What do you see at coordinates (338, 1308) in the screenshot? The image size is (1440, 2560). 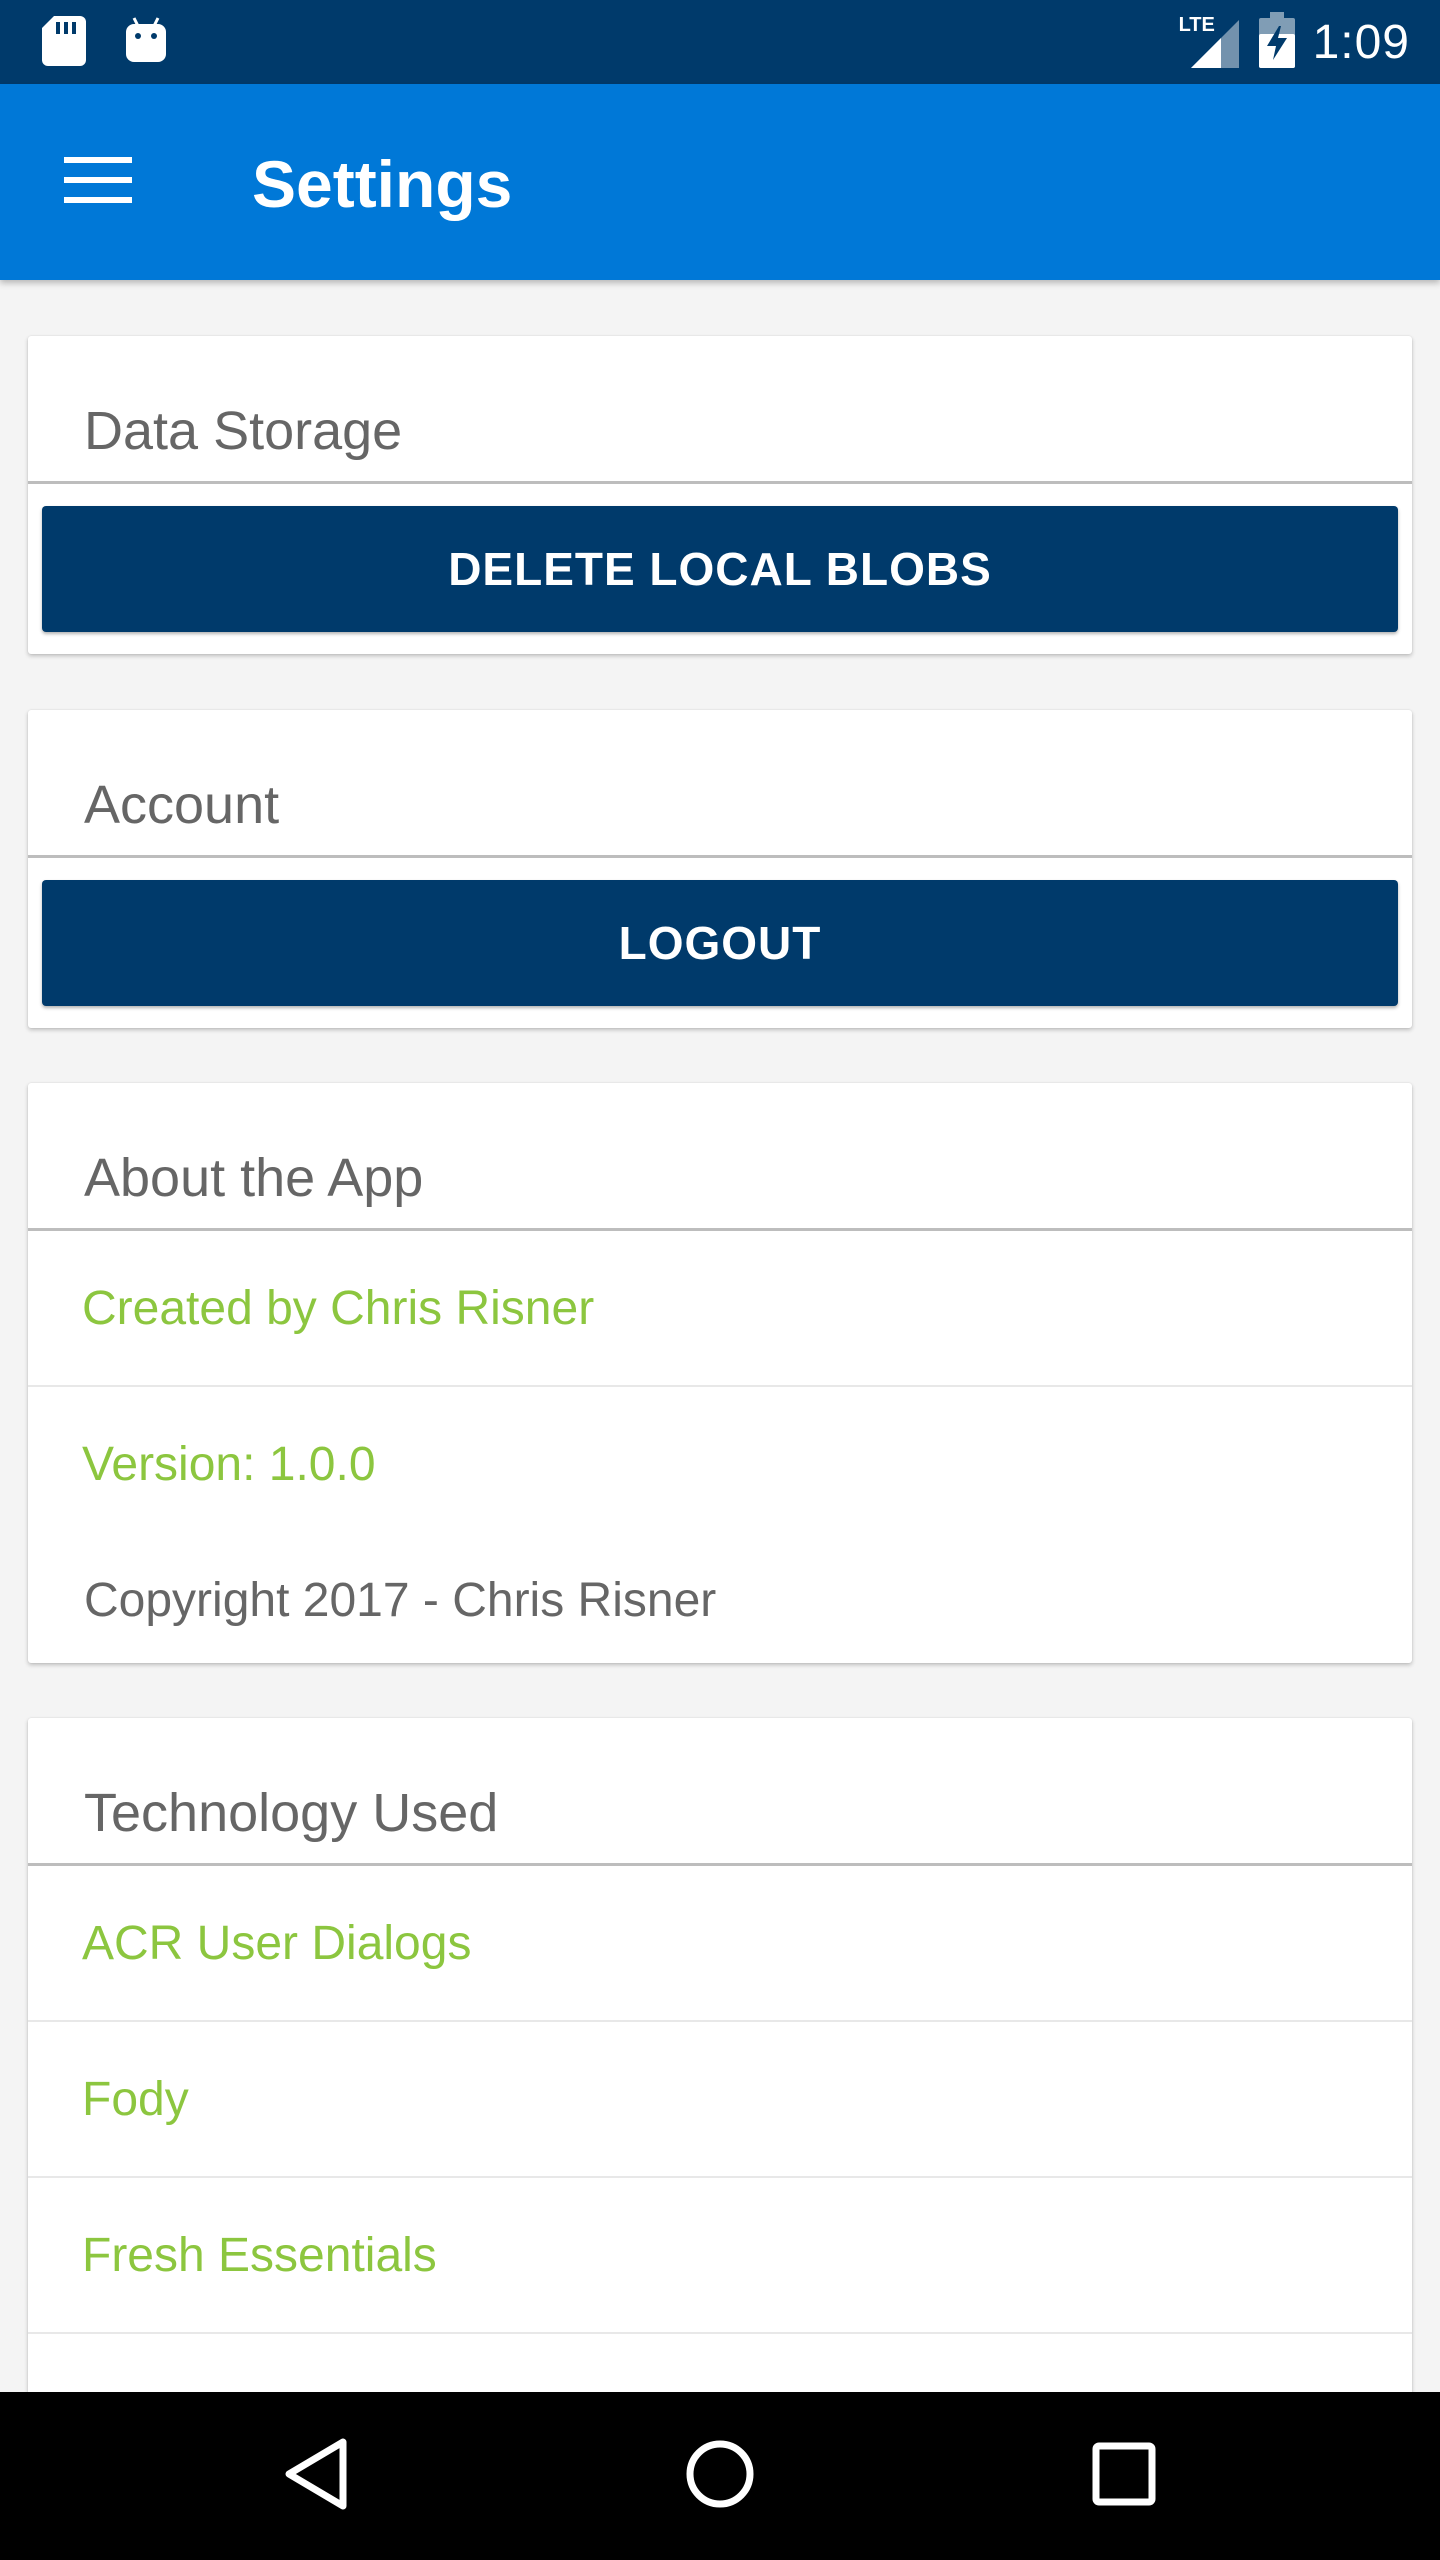 I see `list-item-label: Created by Chris Risner` at bounding box center [338, 1308].